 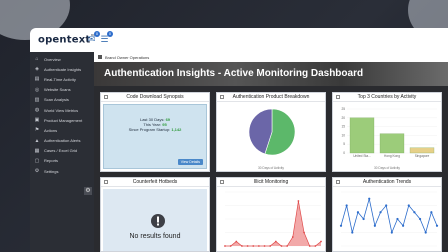 I want to click on line-chart, so click(x=388, y=220).